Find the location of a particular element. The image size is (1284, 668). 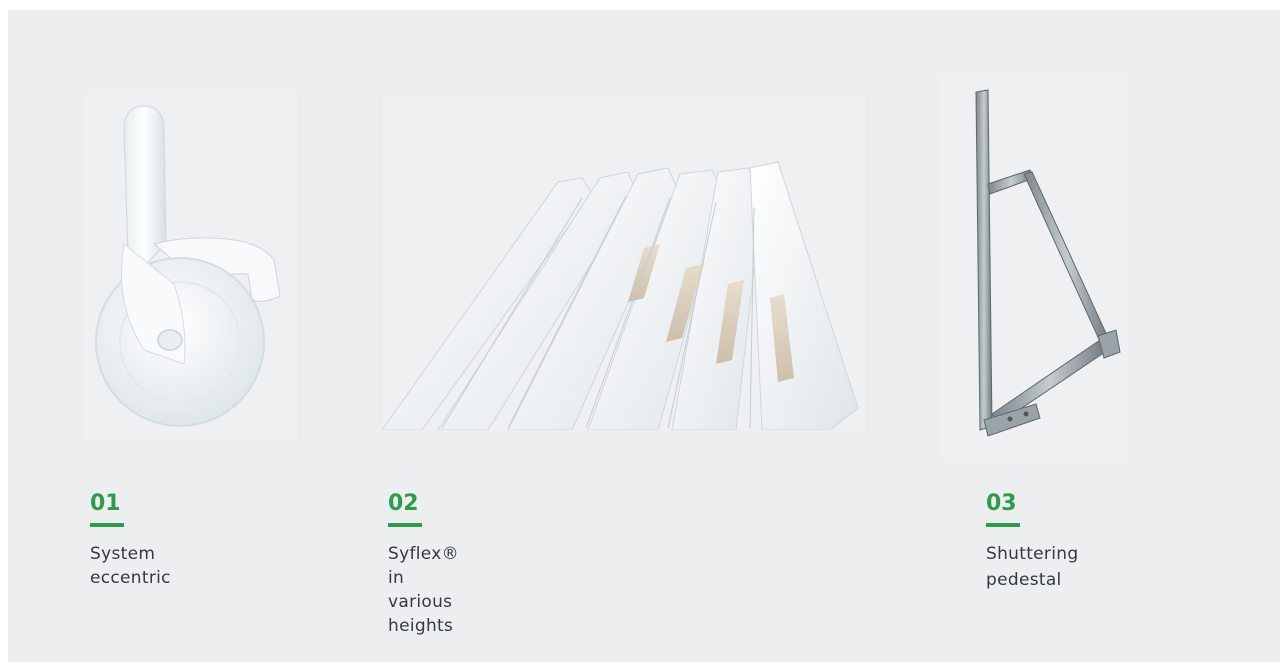

system-eccentric-photo is located at coordinates (191, 267).